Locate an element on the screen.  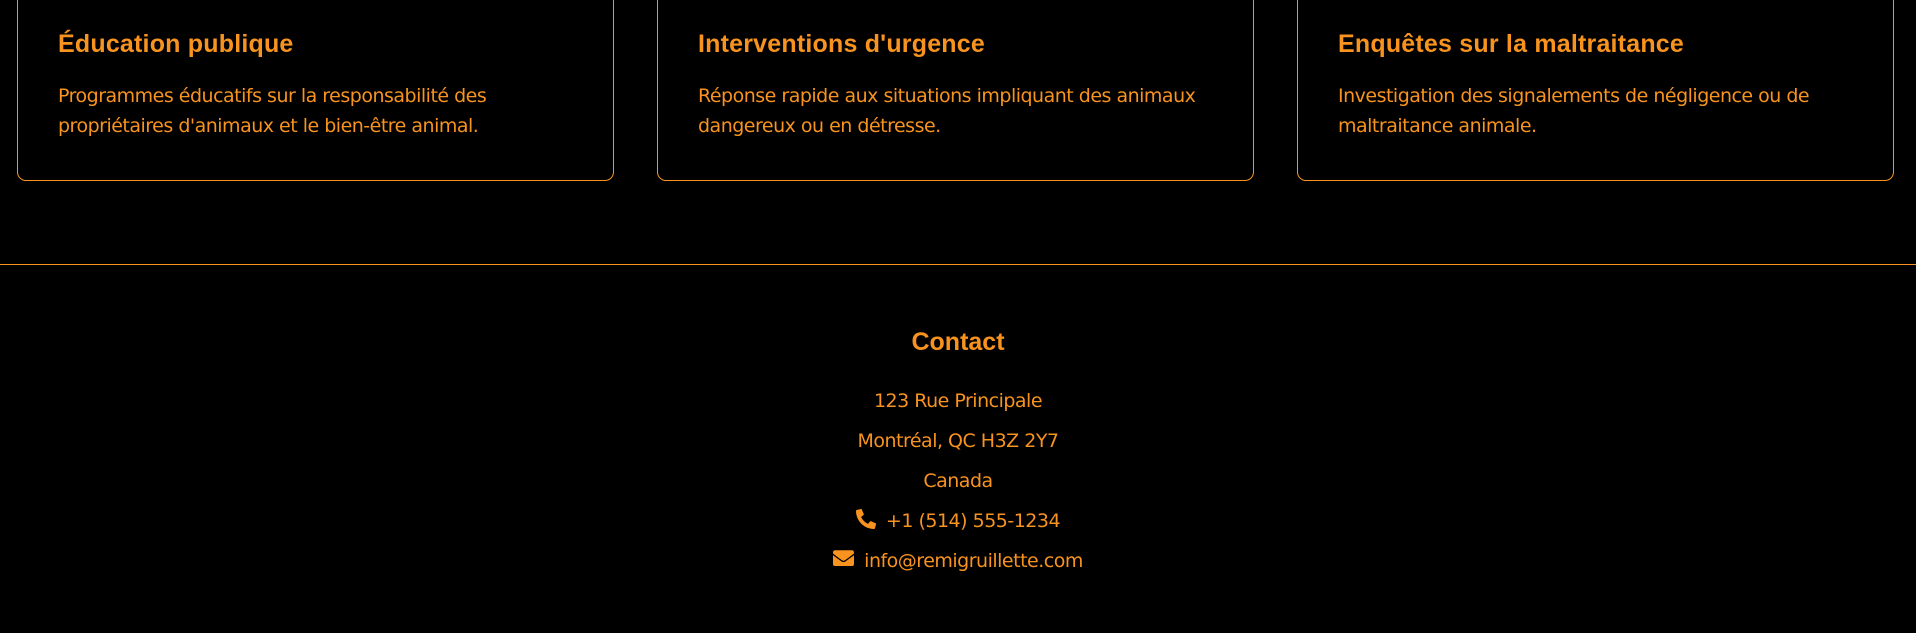
address-country: Canada is located at coordinates (958, 481).